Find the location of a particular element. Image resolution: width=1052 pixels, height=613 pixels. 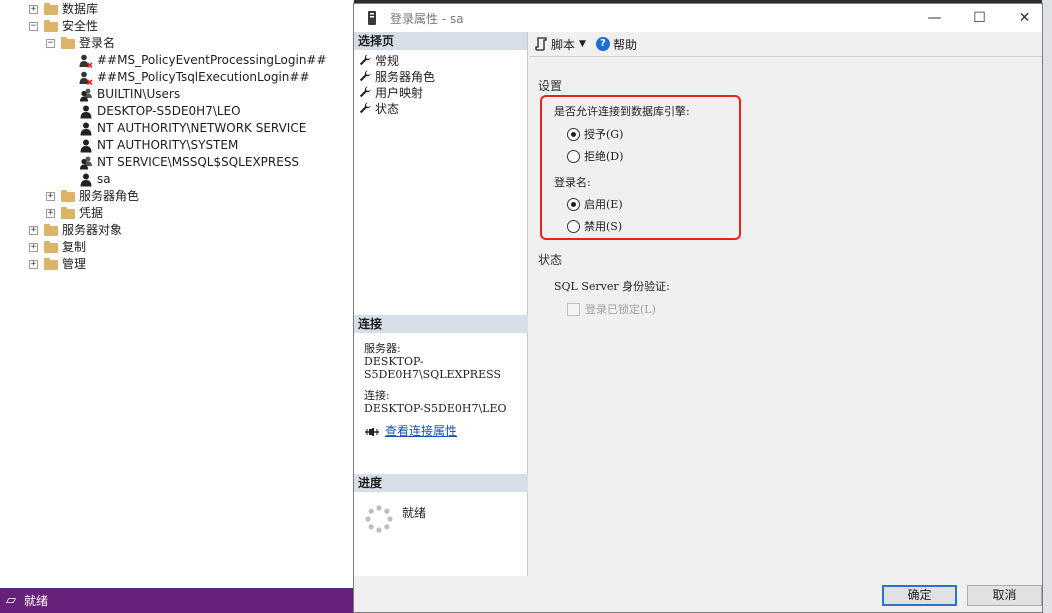

tree-node-label: 服务器角色 is located at coordinates (109, 196).